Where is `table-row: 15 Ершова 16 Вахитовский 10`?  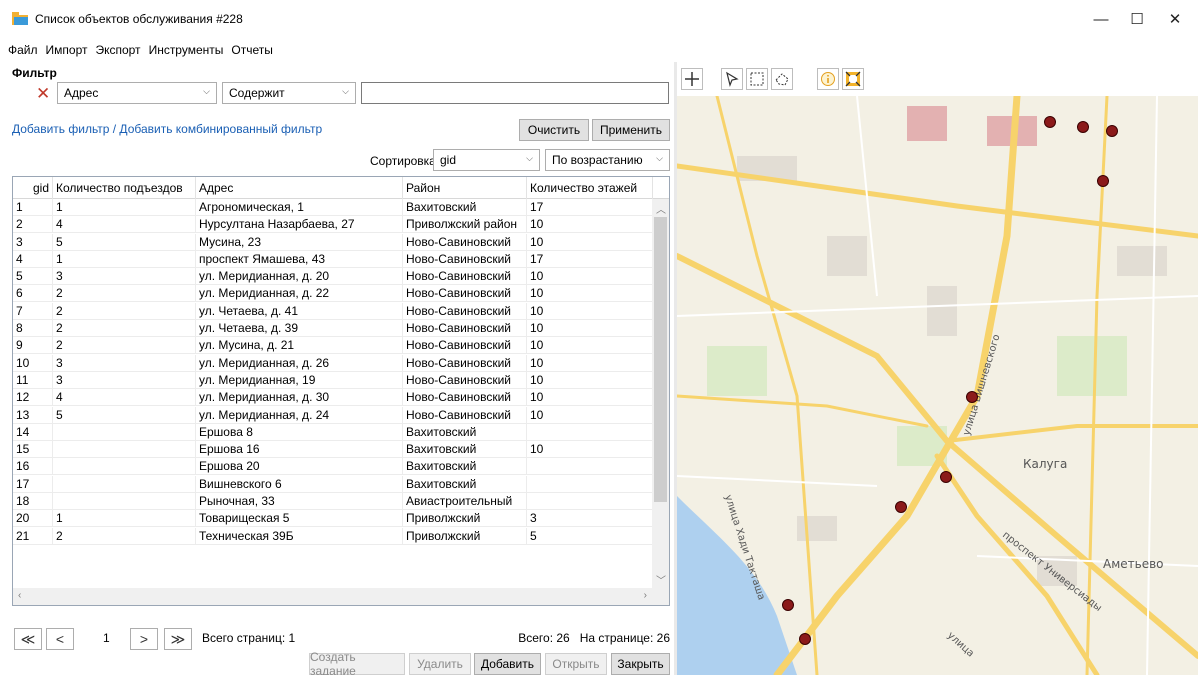
table-row: 15 Ершова 16 Вахитовский 10 is located at coordinates (333, 450).